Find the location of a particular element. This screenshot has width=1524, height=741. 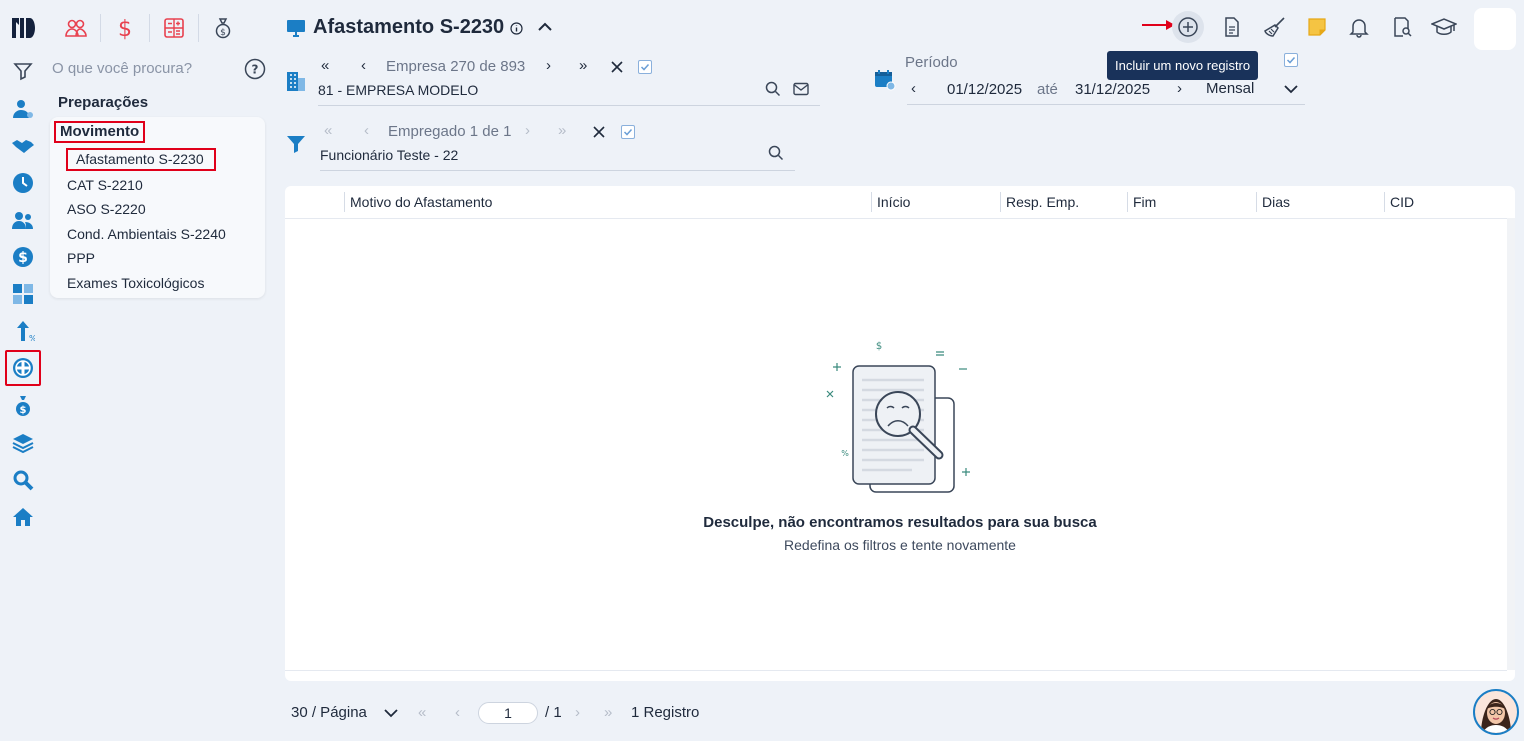

page-first-button: « is located at coordinates (422, 712).